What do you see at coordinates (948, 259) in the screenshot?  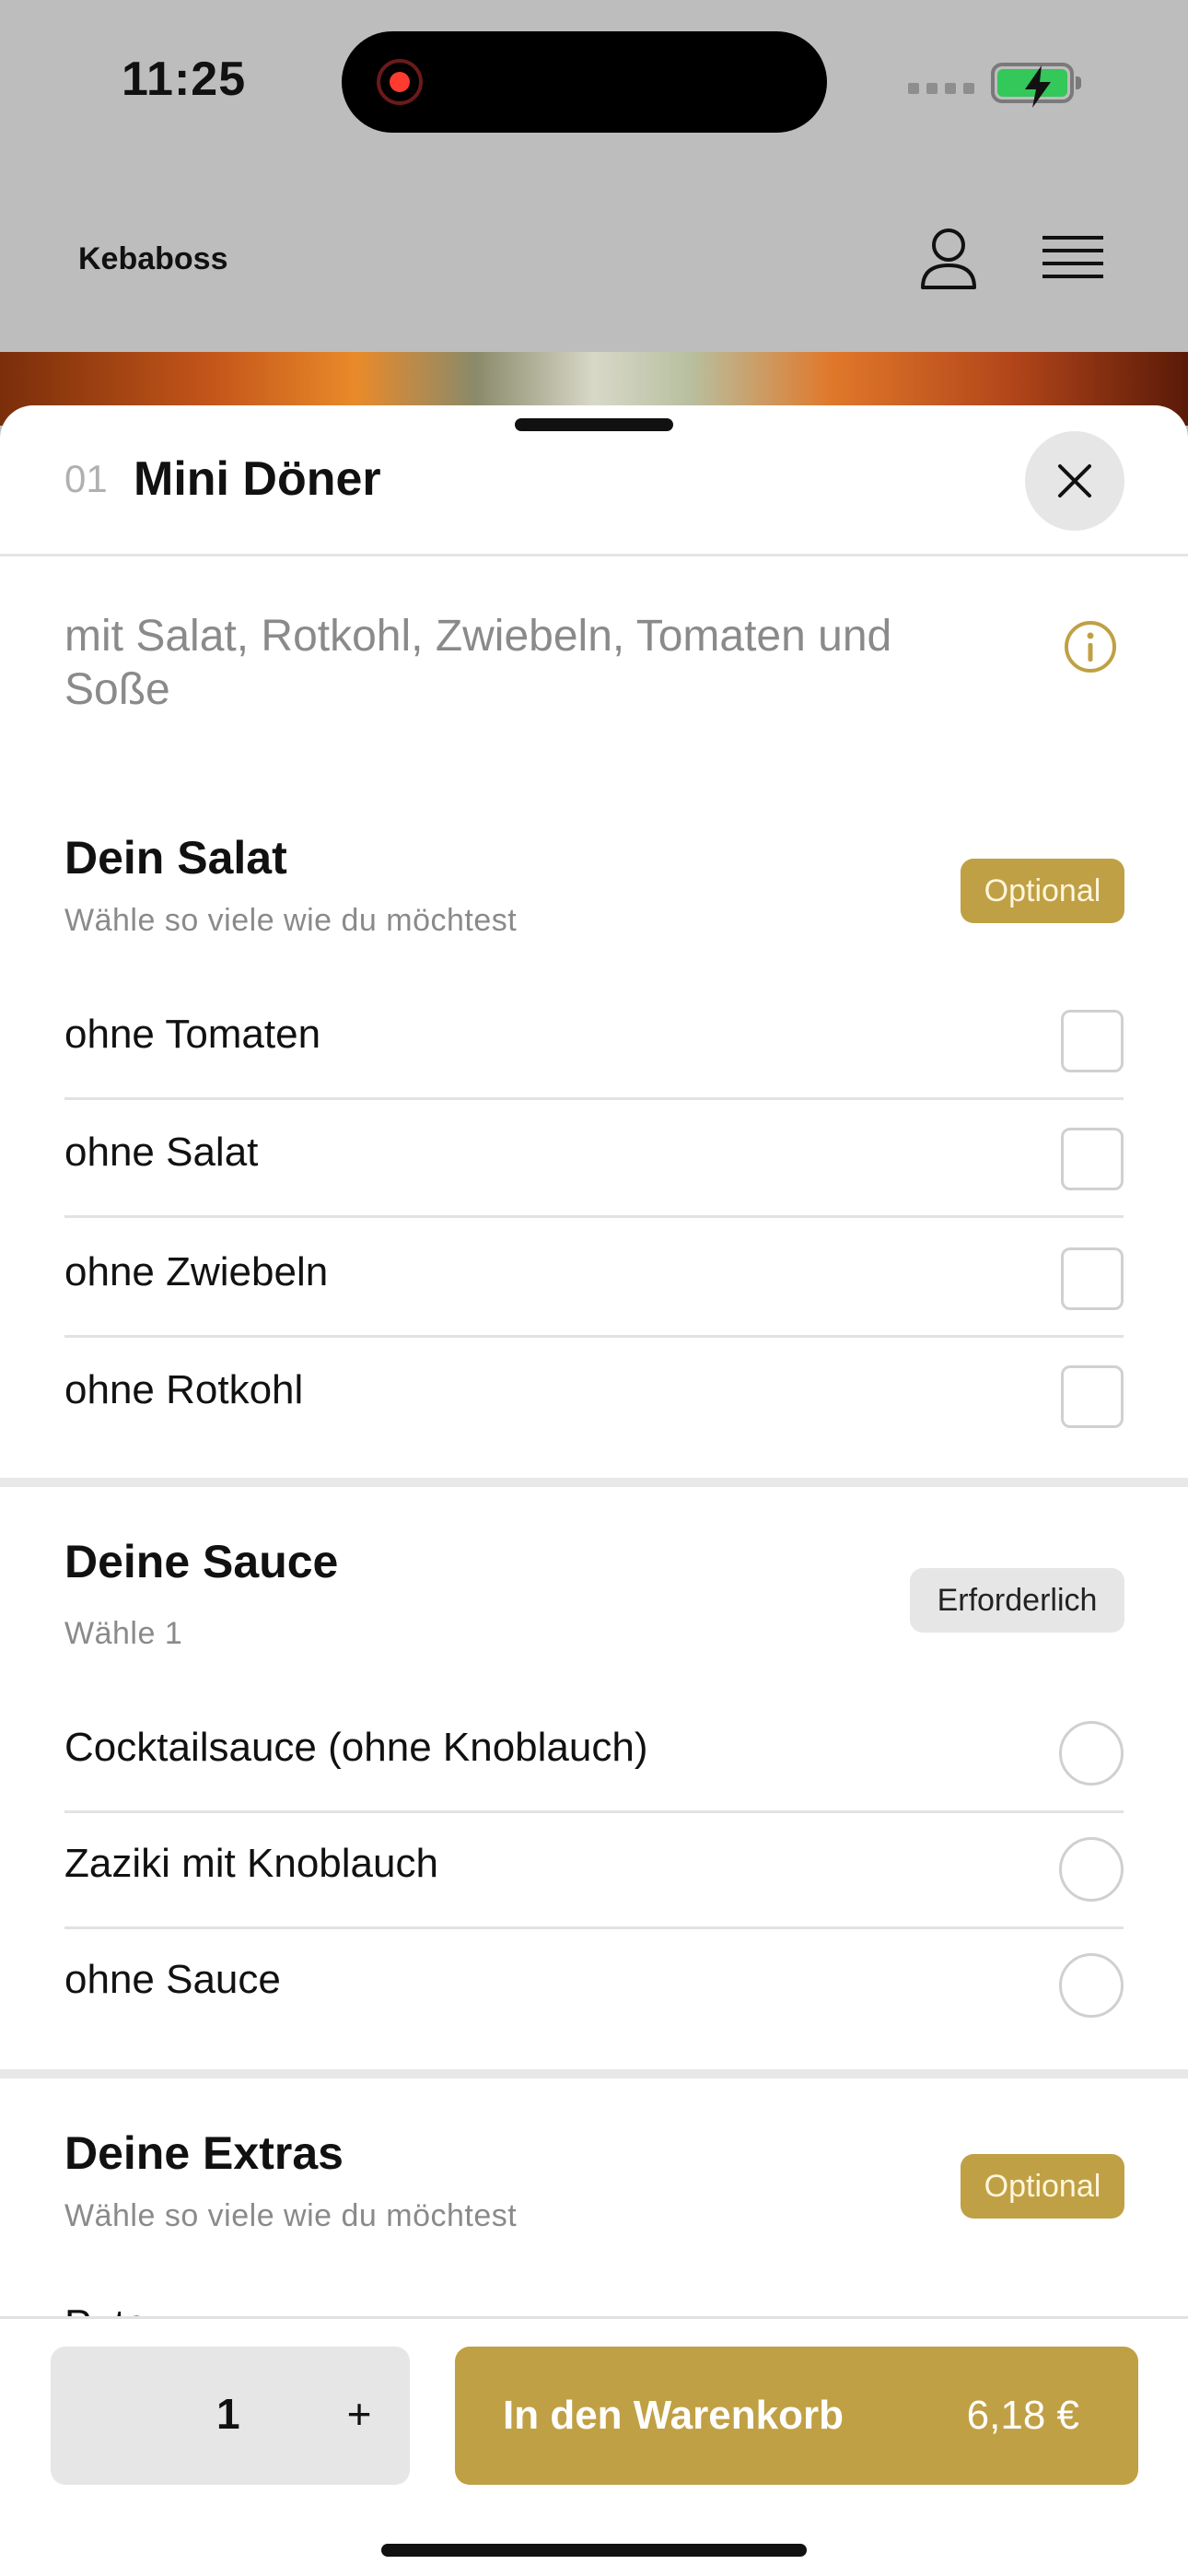 I see `user-icon` at bounding box center [948, 259].